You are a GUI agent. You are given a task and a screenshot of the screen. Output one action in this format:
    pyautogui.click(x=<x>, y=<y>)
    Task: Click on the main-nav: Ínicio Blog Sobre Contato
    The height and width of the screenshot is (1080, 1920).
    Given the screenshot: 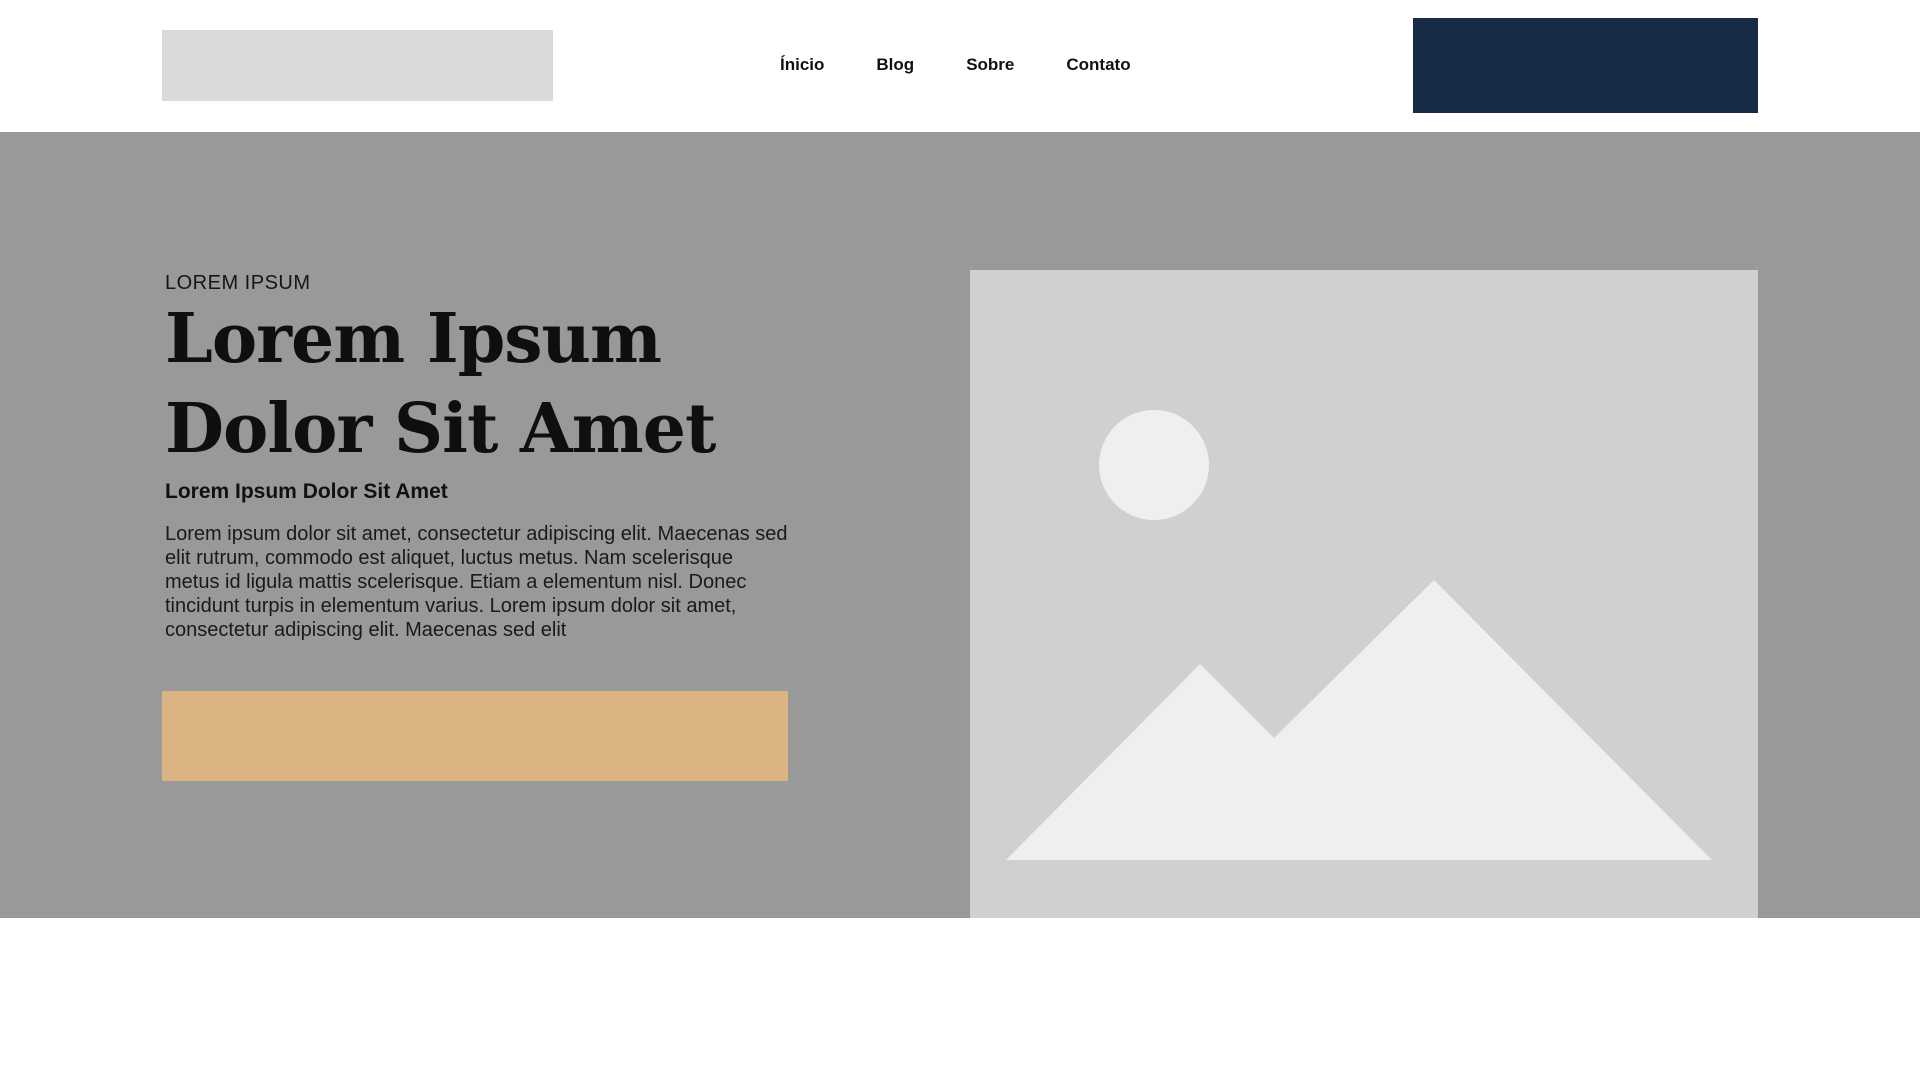 What is the action you would take?
    pyautogui.click(x=955, y=65)
    